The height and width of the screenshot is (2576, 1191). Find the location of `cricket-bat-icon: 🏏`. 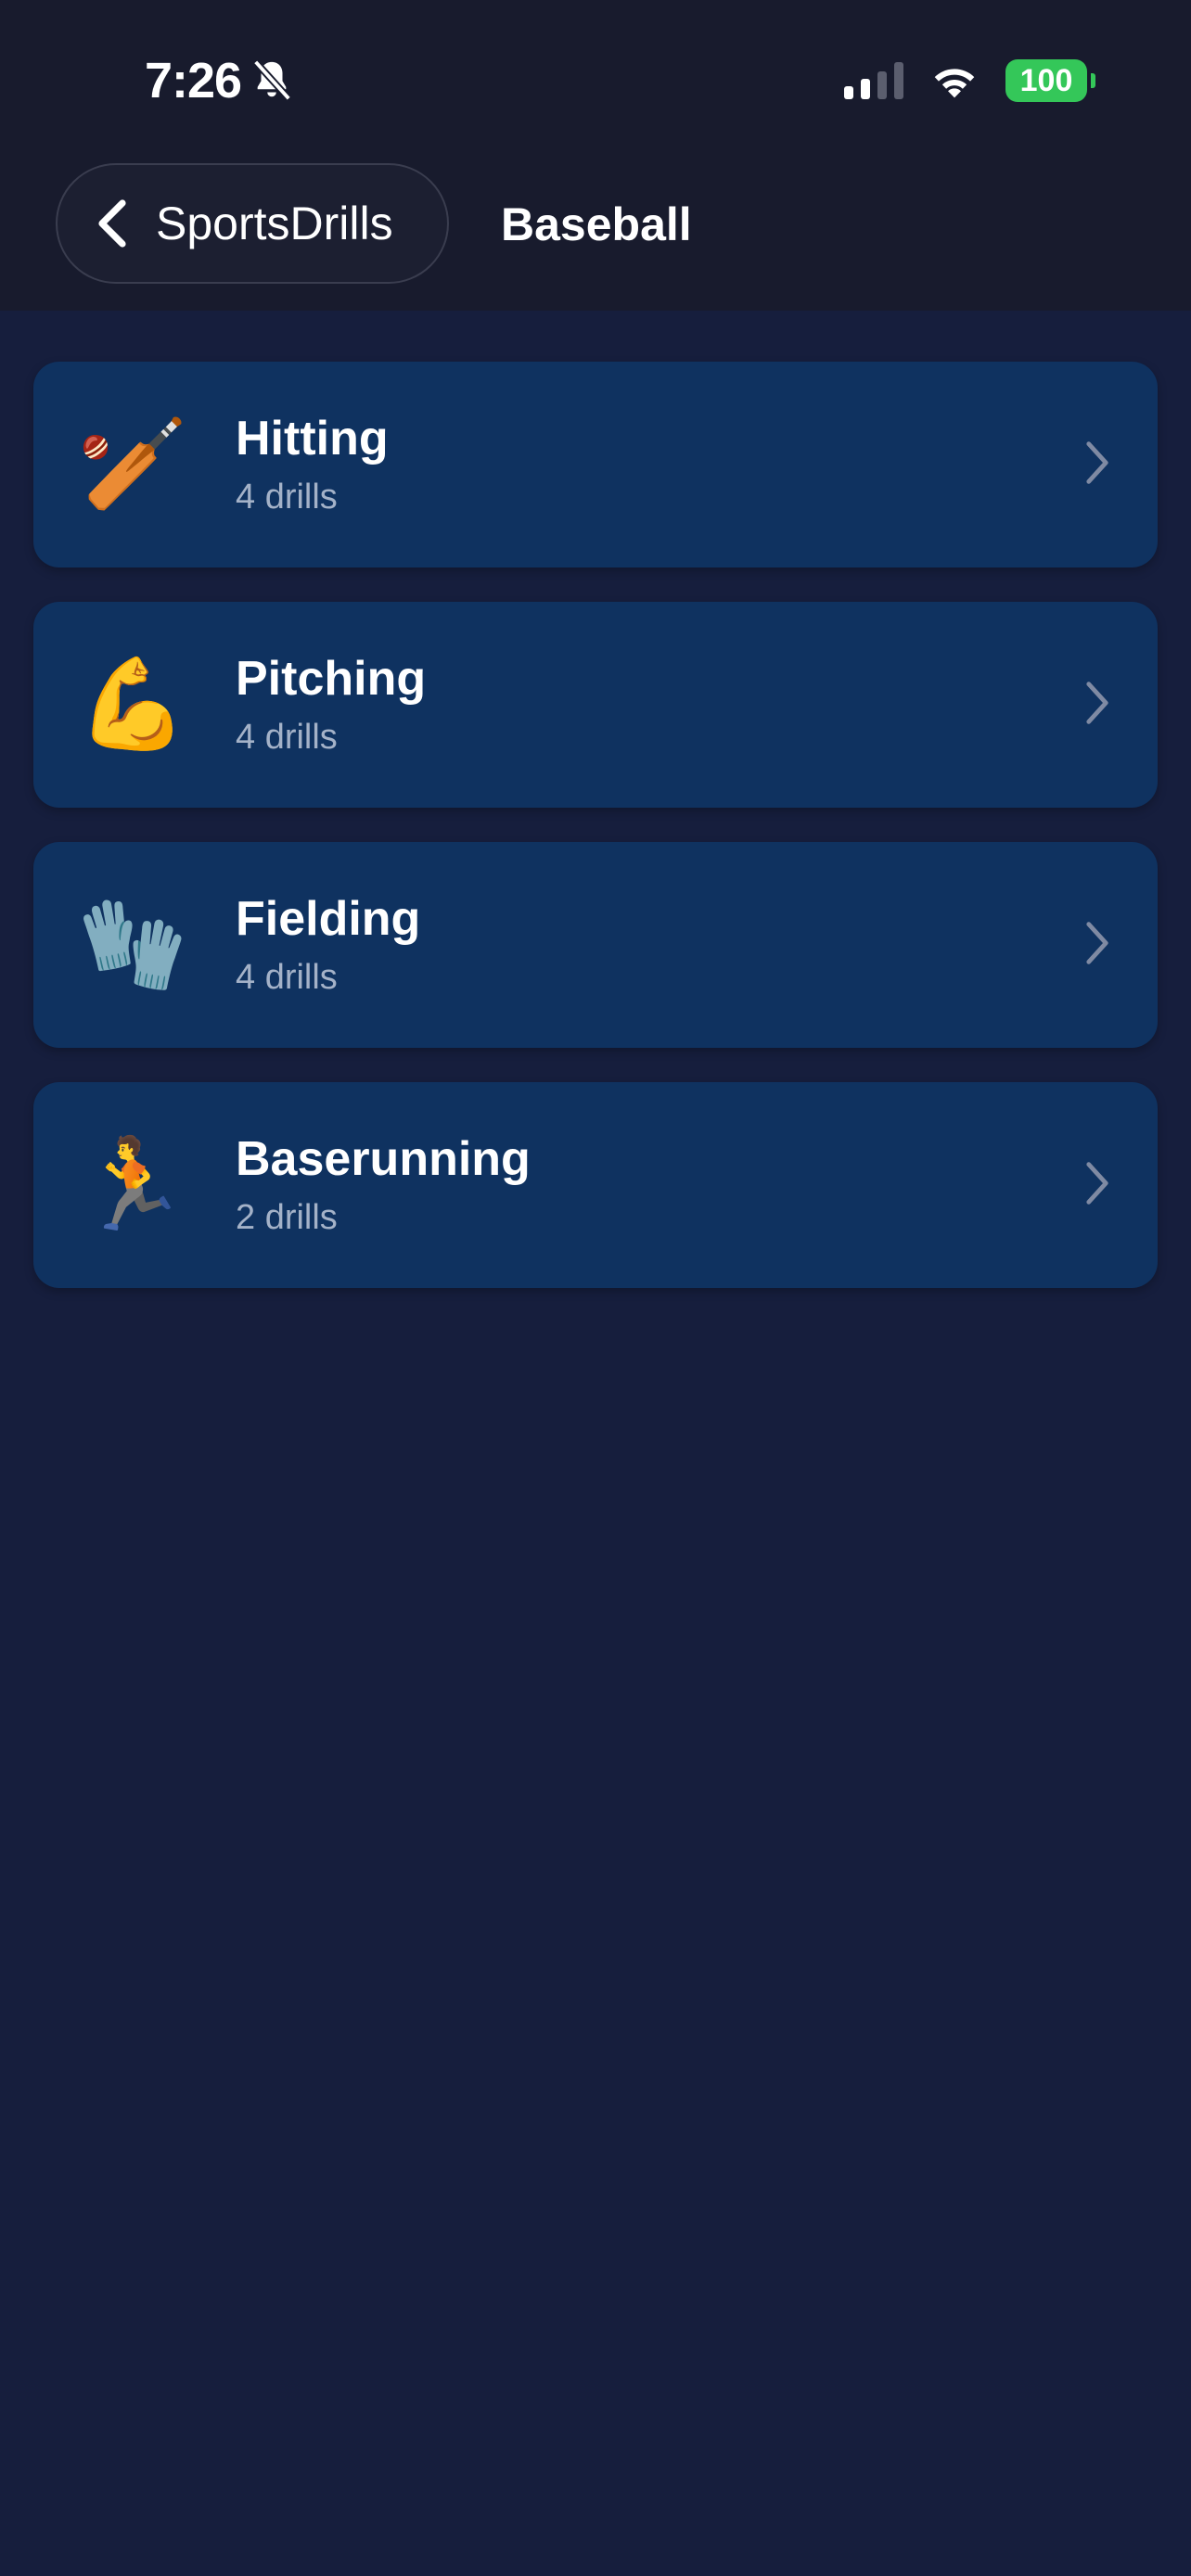

cricket-bat-icon: 🏏 is located at coordinates (132, 464).